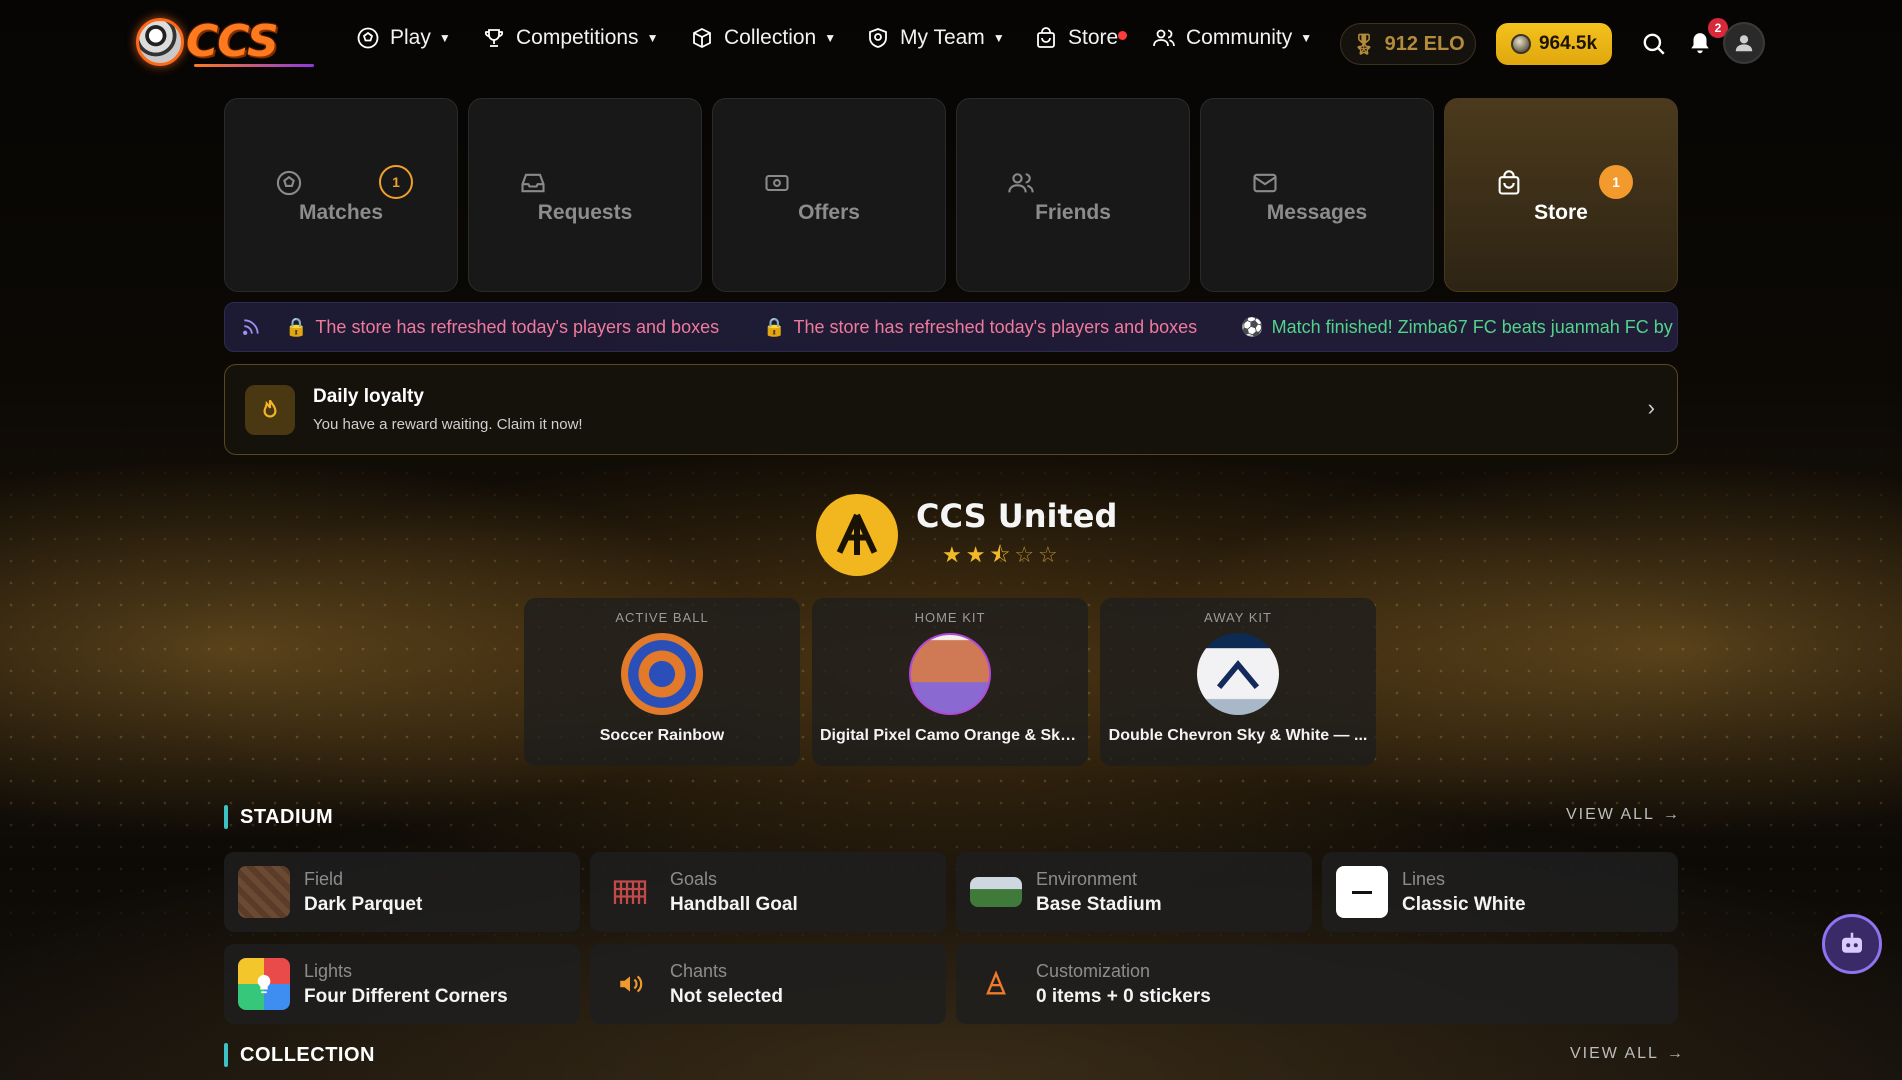 The height and width of the screenshot is (1080, 1902). Describe the element at coordinates (1500, 892) in the screenshot. I see `stadium-lines-cell: Lines Classic White` at that location.